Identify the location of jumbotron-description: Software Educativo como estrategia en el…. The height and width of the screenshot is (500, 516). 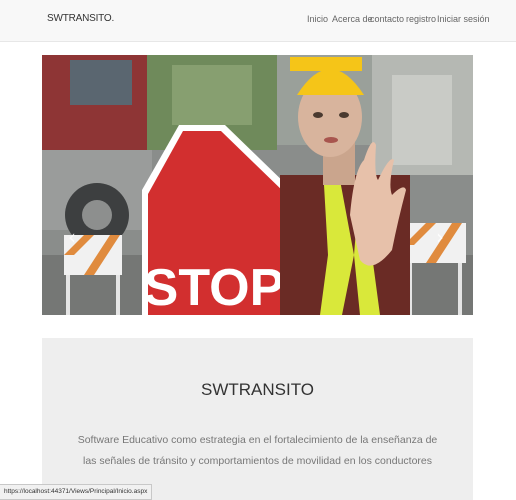
(257, 450).